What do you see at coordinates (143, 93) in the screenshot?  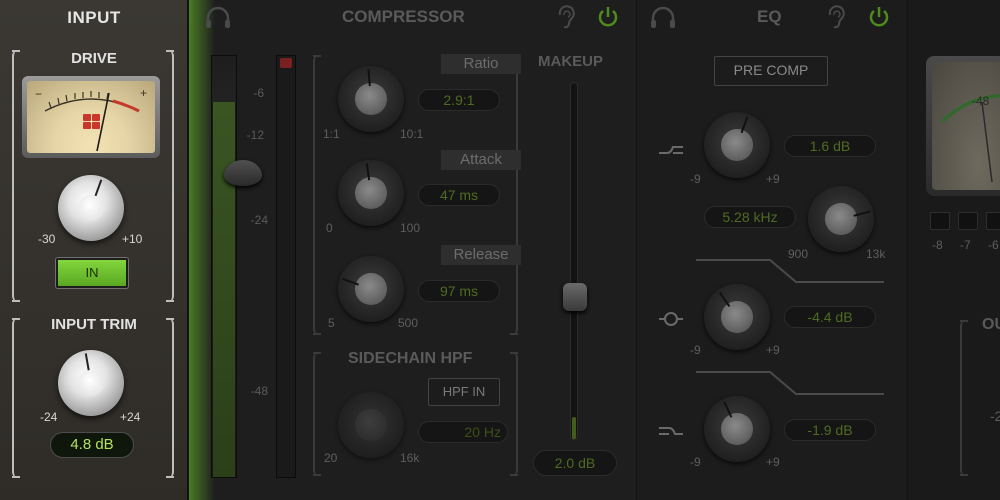 I see `vu-plus-label: +` at bounding box center [143, 93].